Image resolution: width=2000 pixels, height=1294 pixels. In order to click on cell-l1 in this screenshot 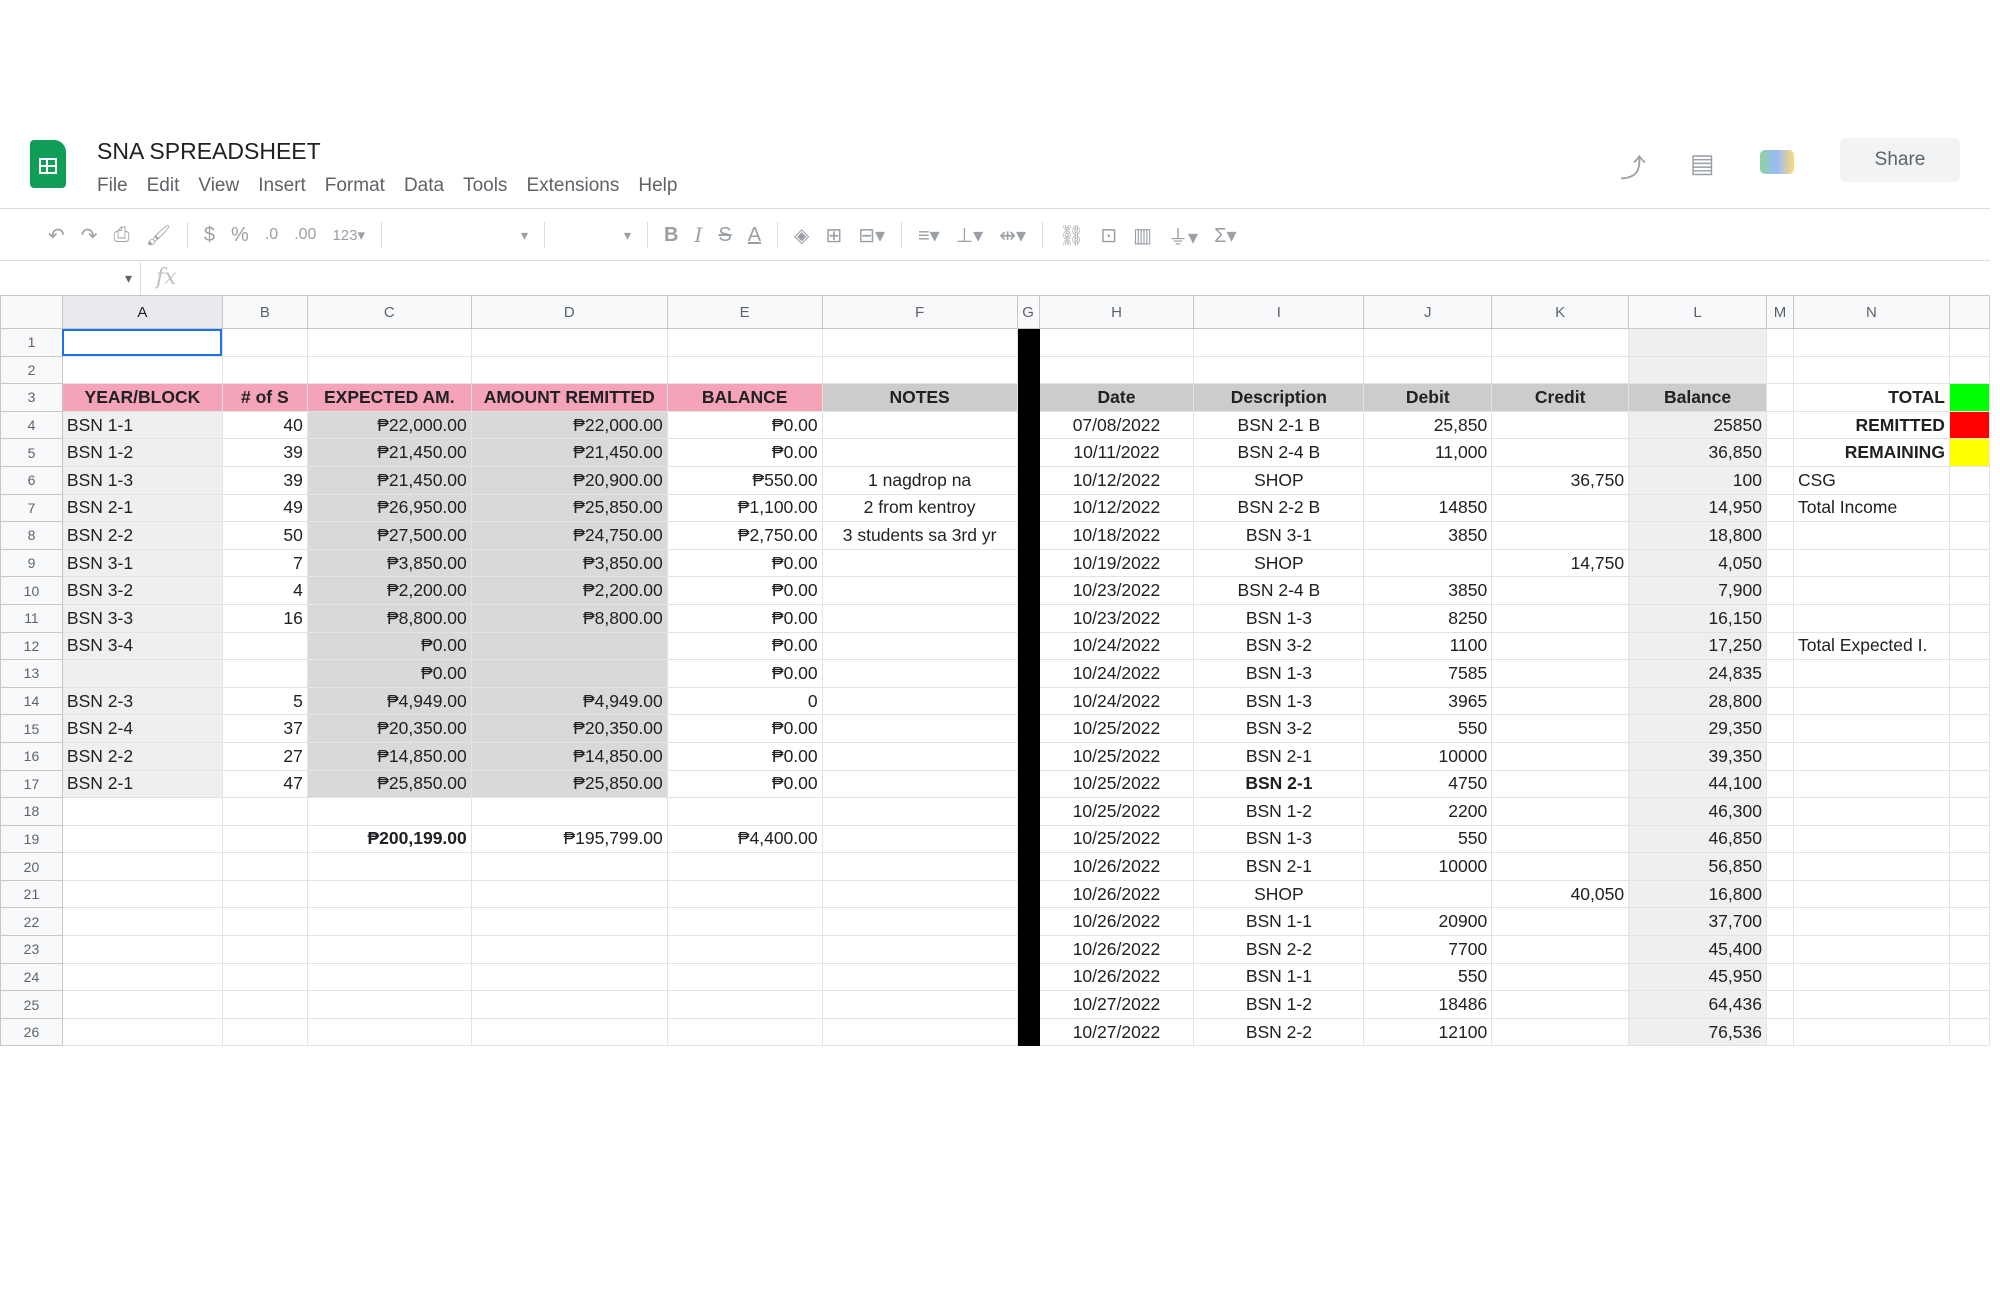, I will do `click(1697, 342)`.